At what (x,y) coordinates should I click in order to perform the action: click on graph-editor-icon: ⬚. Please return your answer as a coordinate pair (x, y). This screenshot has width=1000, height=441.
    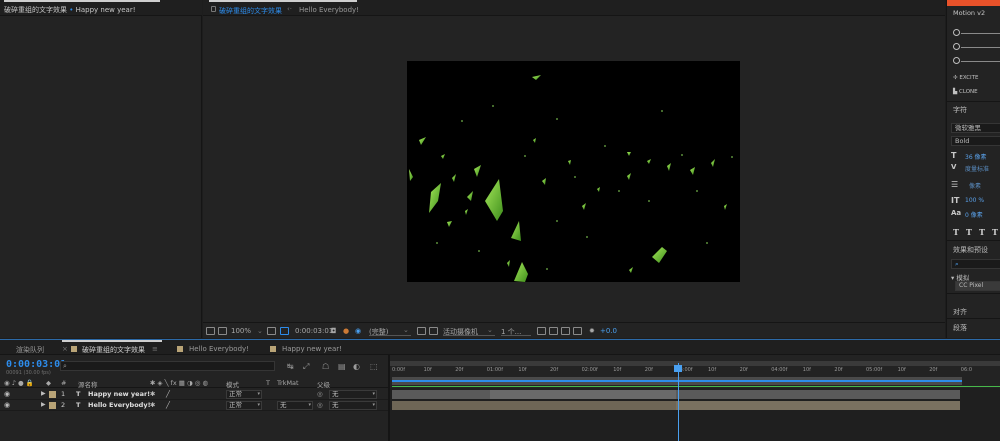
    Looking at the image, I should click on (374, 366).